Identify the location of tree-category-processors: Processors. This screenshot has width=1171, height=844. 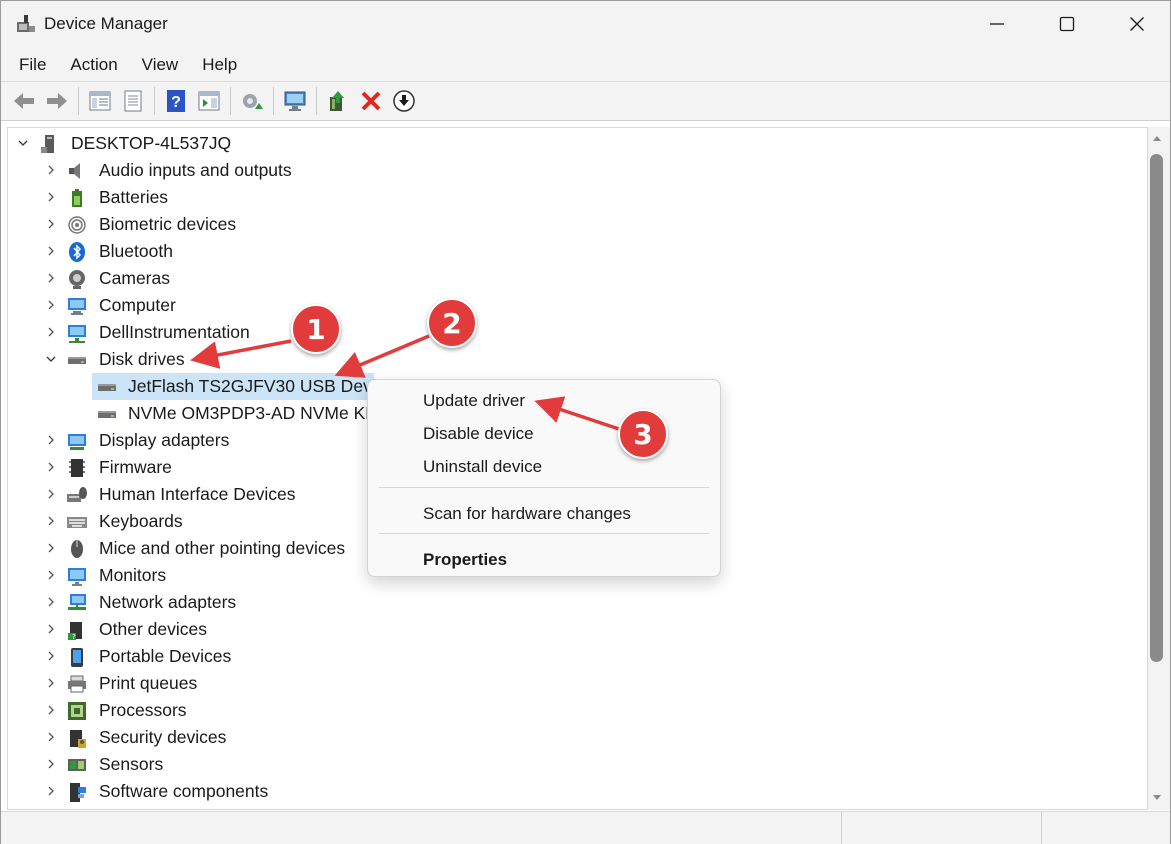
(358, 710).